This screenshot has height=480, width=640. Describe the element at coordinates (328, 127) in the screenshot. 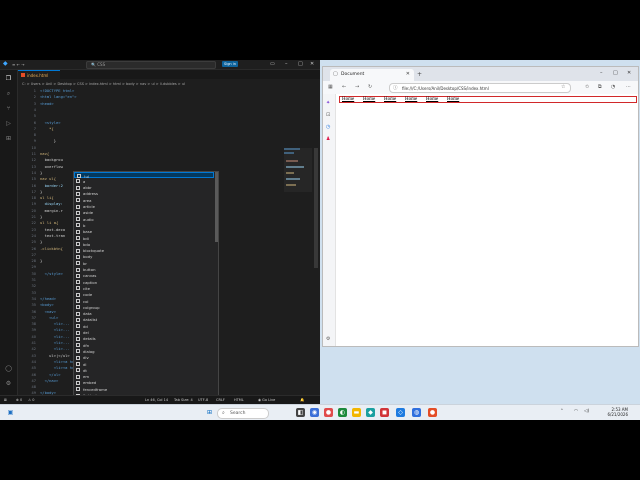

I see `history-icon: ◷` at that location.